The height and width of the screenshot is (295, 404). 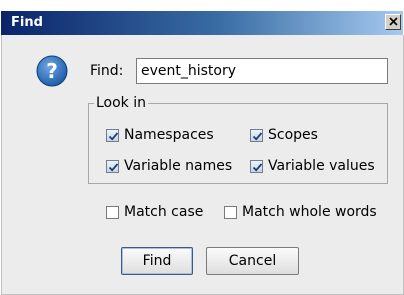 I want to click on find-input, so click(x=262, y=71).